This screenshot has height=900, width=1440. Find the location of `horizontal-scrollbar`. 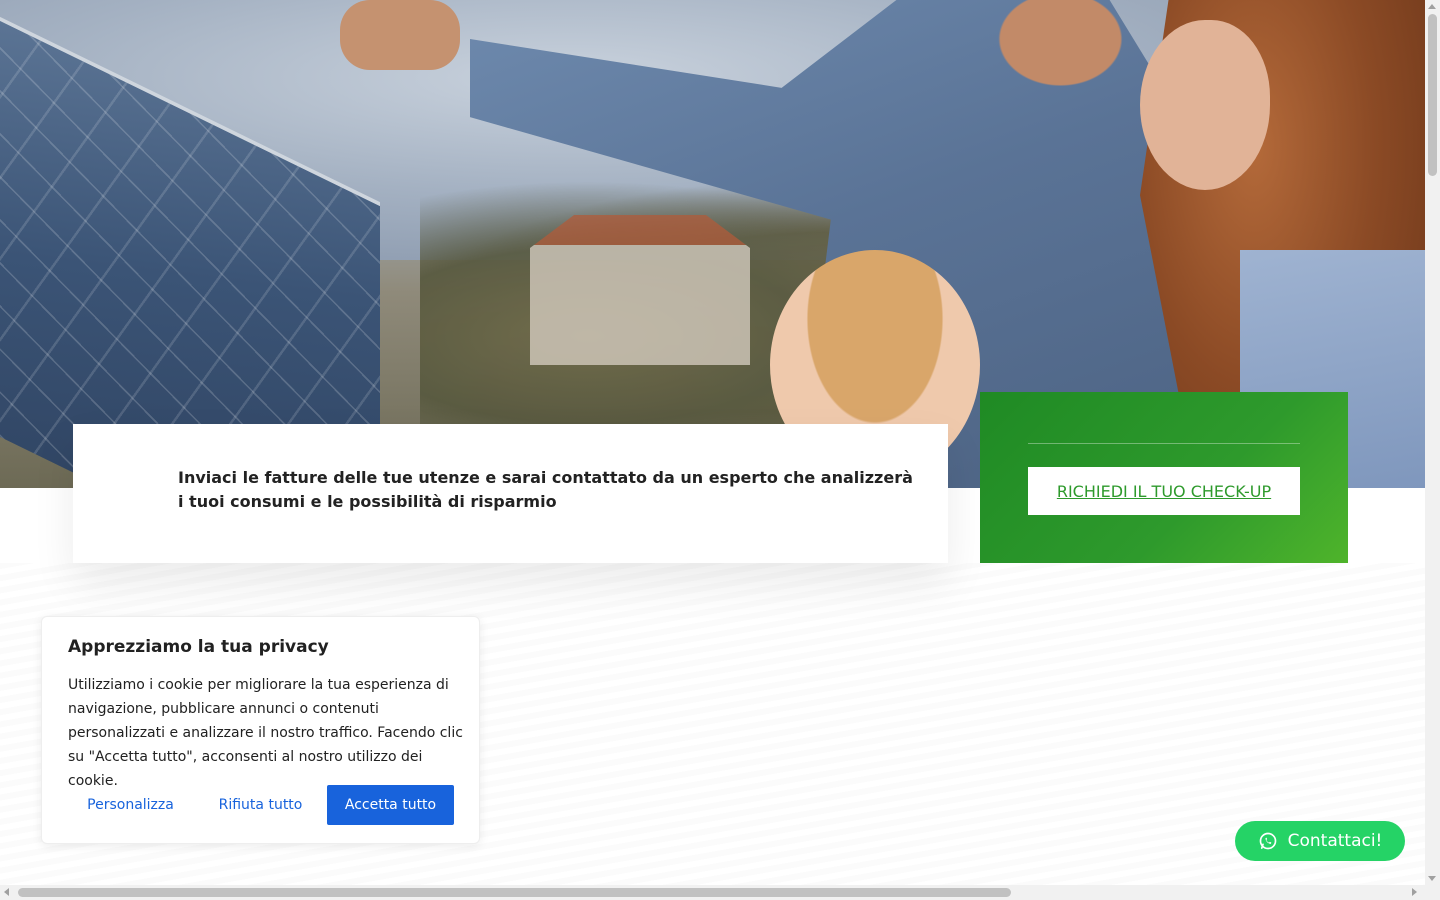

horizontal-scrollbar is located at coordinates (720, 892).